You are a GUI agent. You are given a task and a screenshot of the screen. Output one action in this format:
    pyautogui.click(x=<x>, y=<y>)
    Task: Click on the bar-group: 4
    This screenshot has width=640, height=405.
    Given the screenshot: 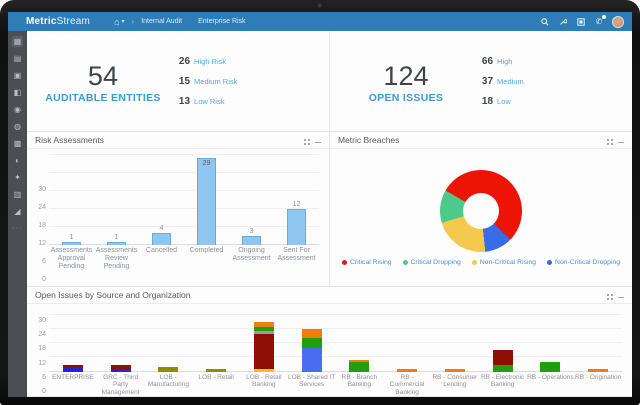 What is the action you would take?
    pyautogui.click(x=161, y=200)
    